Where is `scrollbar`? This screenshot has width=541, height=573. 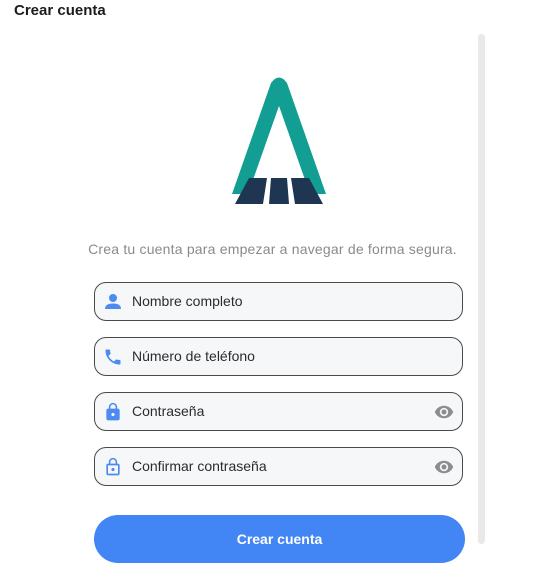
scrollbar is located at coordinates (481, 289).